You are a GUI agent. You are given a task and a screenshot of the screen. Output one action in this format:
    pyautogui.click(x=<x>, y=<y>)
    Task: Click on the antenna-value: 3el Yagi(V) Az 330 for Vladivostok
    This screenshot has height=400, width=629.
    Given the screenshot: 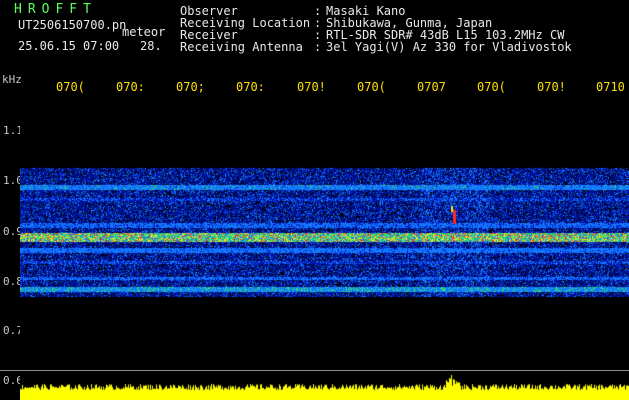 What is the action you would take?
    pyautogui.click(x=449, y=47)
    